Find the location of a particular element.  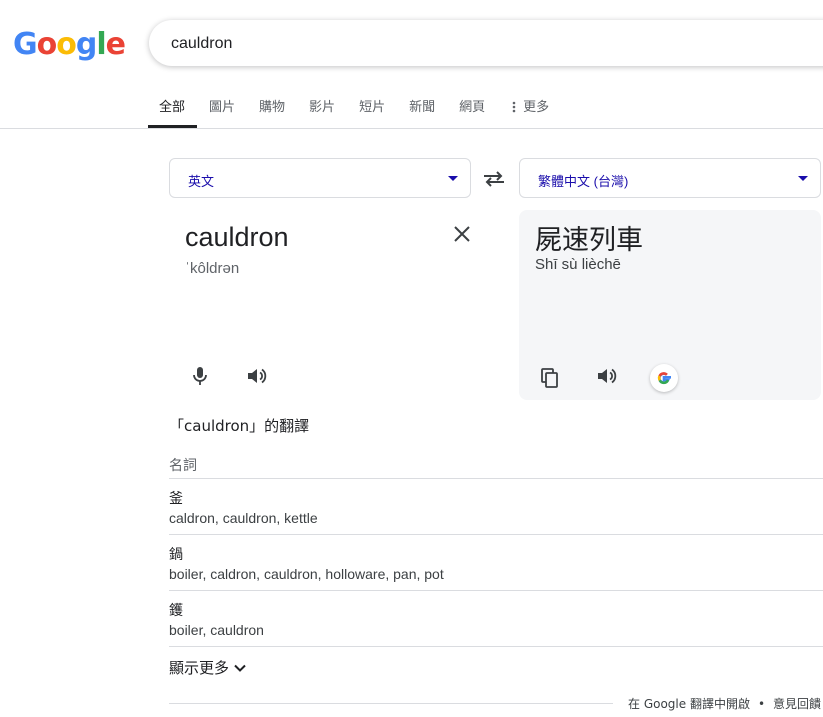

search-box is located at coordinates (486, 44).